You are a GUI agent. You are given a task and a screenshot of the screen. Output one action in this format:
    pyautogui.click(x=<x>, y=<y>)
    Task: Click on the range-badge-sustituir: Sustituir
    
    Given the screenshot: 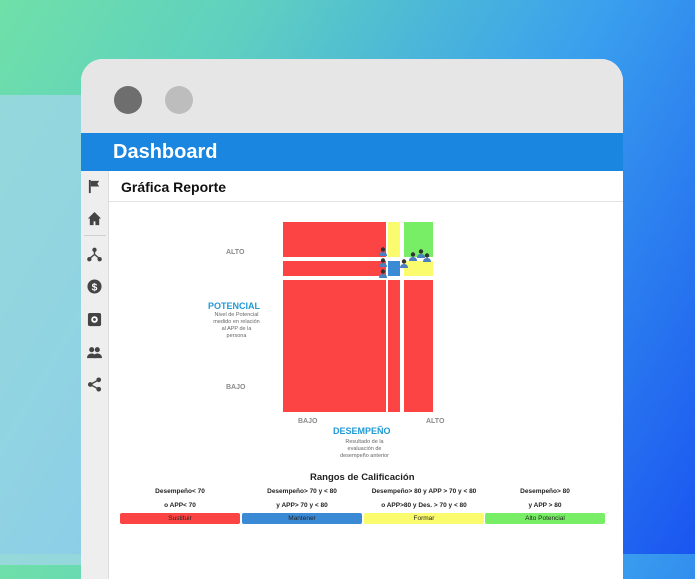 What is the action you would take?
    pyautogui.click(x=180, y=518)
    